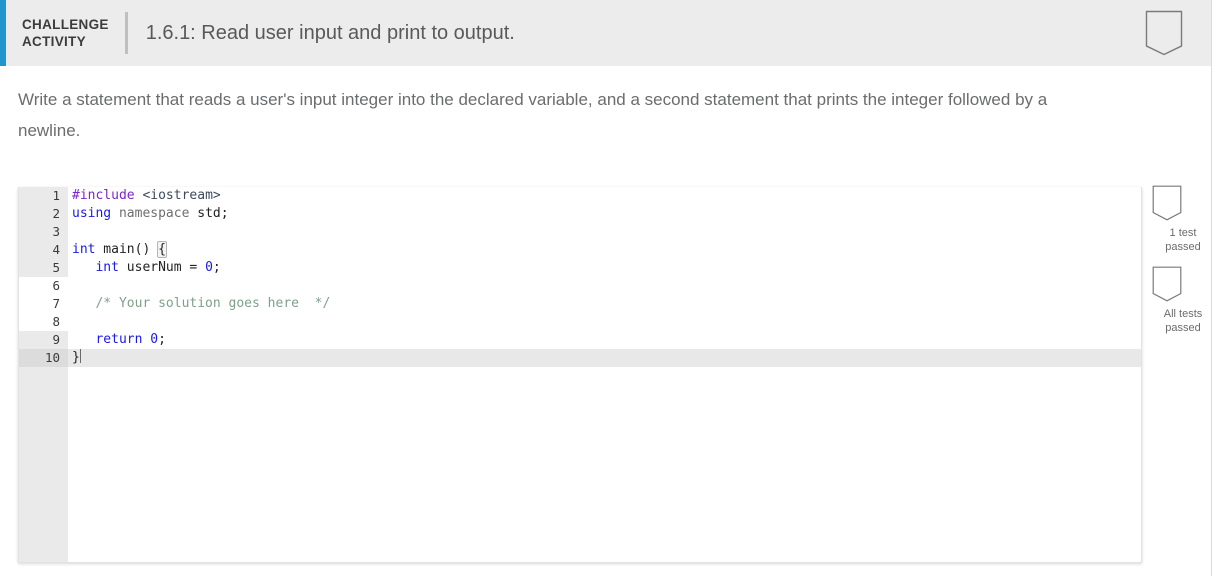 This screenshot has width=1220, height=576. I want to click on test-result-item: 1 test passed, so click(1183, 219).